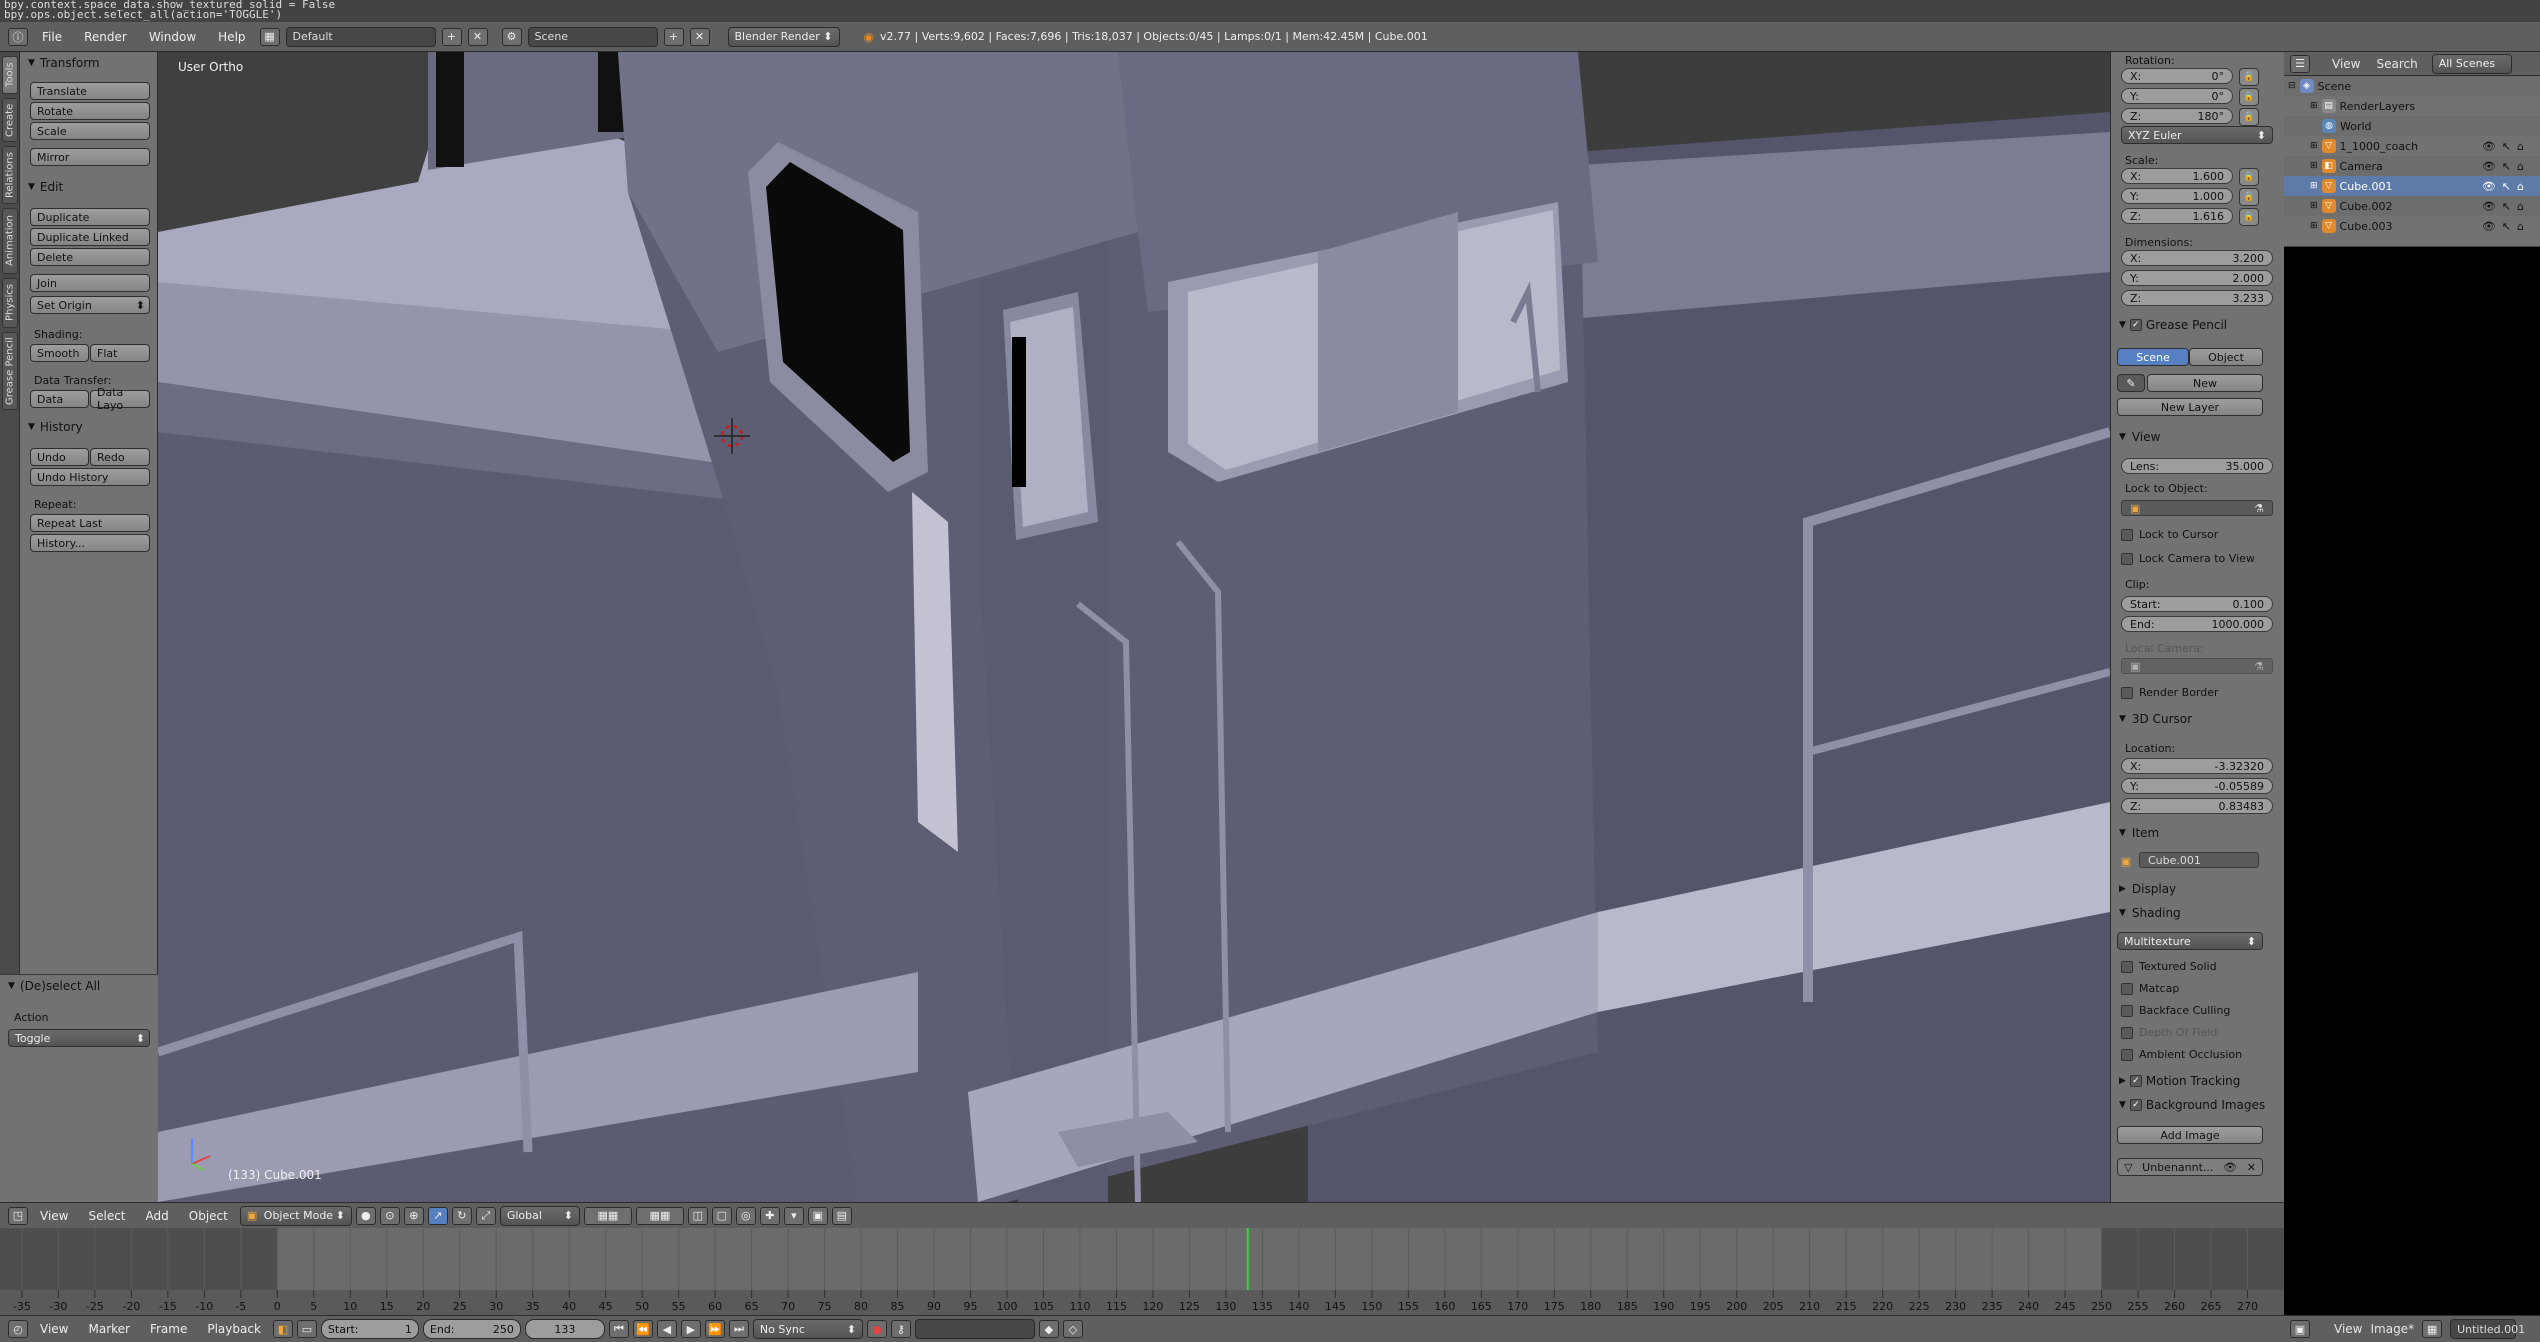 The width and height of the screenshot is (2540, 1342). Describe the element at coordinates (2153, 357) in the screenshot. I see `gp-scene-button: Scene` at that location.